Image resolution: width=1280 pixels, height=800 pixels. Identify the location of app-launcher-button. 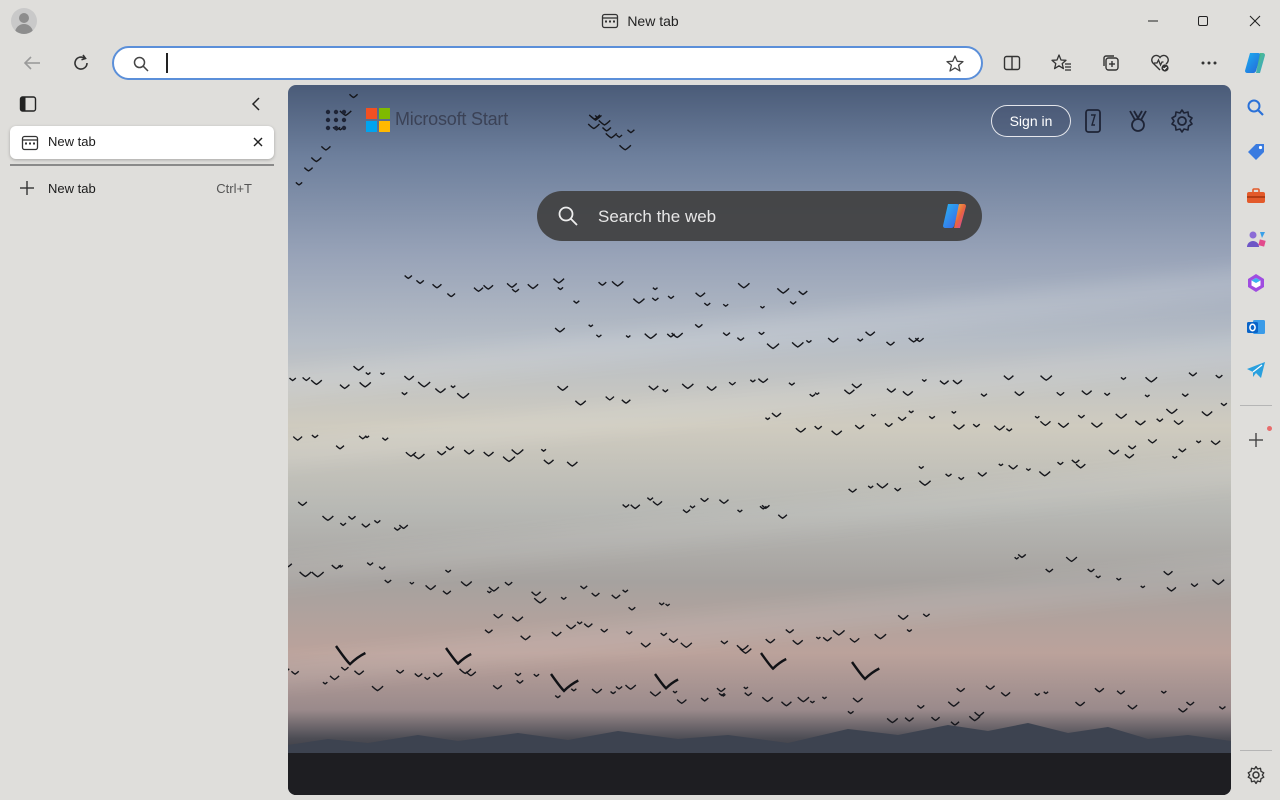
(336, 120).